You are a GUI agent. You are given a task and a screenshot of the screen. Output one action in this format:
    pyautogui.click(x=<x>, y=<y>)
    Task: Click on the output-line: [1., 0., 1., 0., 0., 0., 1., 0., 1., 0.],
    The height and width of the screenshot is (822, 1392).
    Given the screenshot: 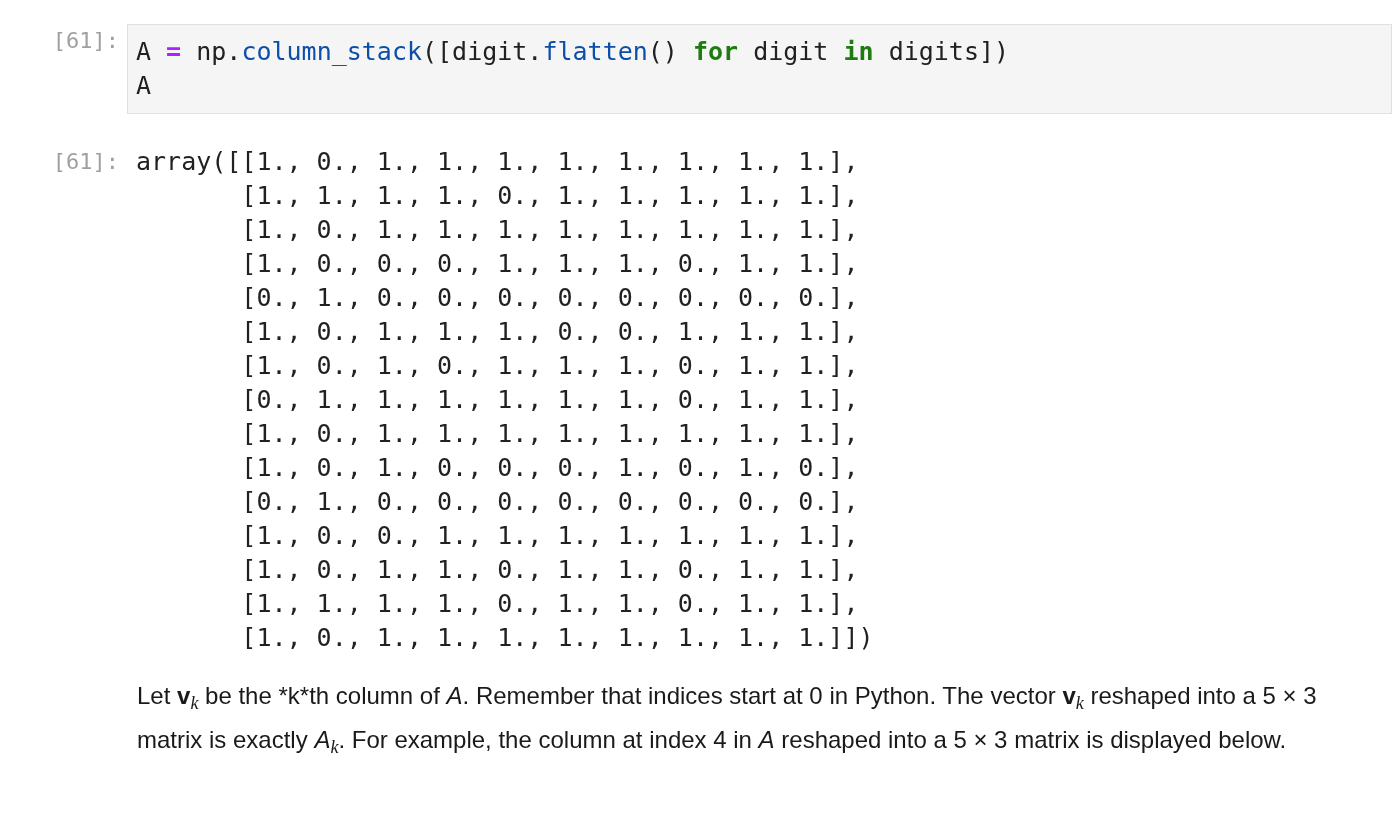 What is the action you would take?
    pyautogui.click(x=549, y=468)
    